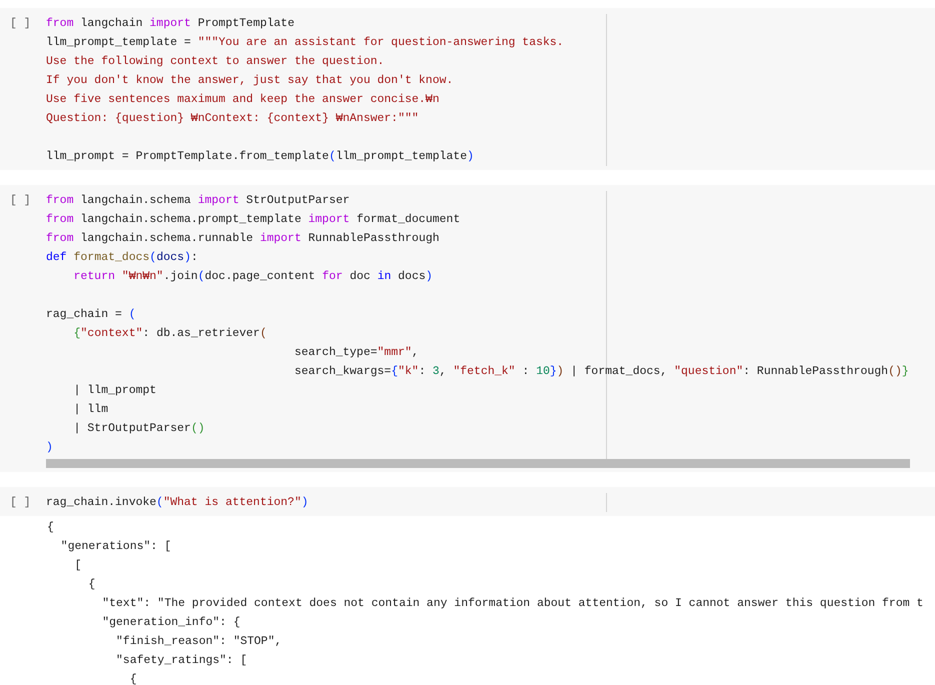  What do you see at coordinates (199, 642) in the screenshot?
I see `output-line: "finish_reason": "STOP",` at bounding box center [199, 642].